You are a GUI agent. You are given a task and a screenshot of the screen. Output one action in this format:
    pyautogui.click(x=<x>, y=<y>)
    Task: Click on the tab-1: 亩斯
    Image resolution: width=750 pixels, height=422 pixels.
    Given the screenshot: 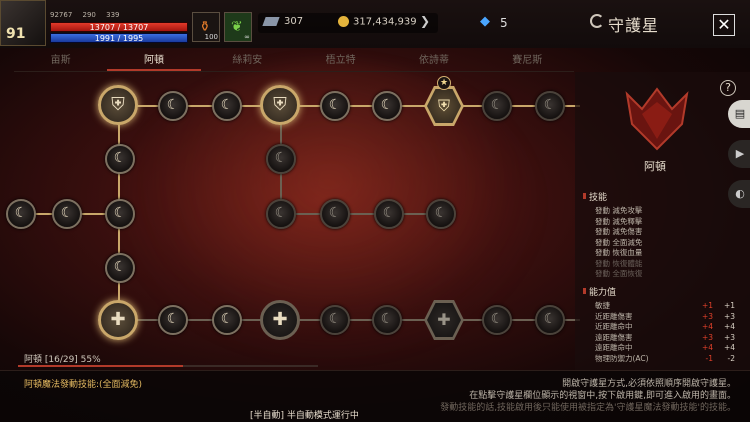 What is the action you would take?
    pyautogui.click(x=60, y=60)
    